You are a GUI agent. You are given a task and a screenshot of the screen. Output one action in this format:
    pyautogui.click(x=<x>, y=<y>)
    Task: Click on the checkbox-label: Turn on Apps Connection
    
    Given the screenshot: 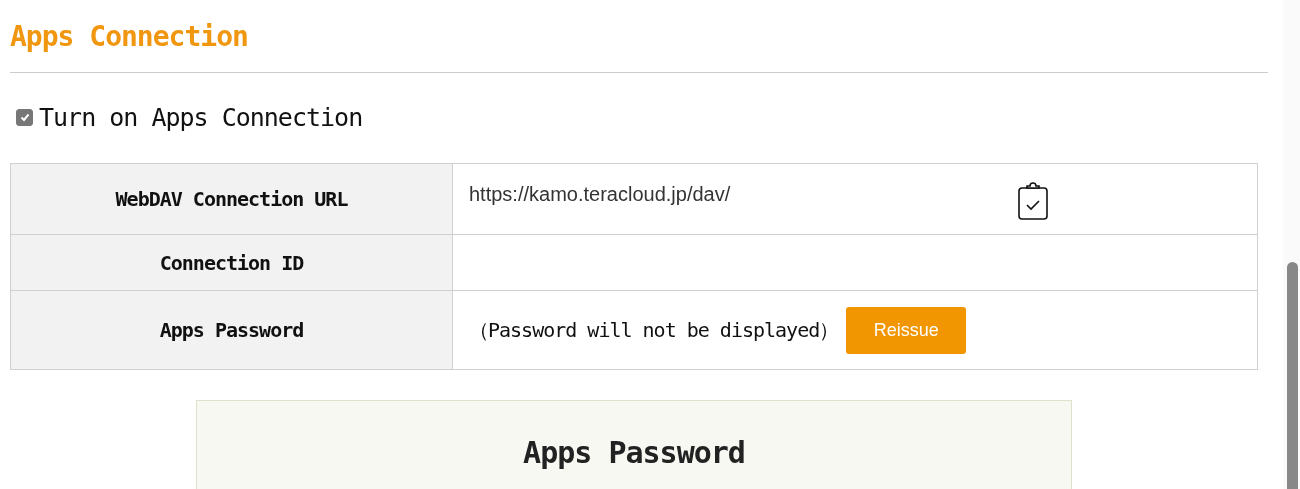 What is the action you would take?
    pyautogui.click(x=201, y=117)
    